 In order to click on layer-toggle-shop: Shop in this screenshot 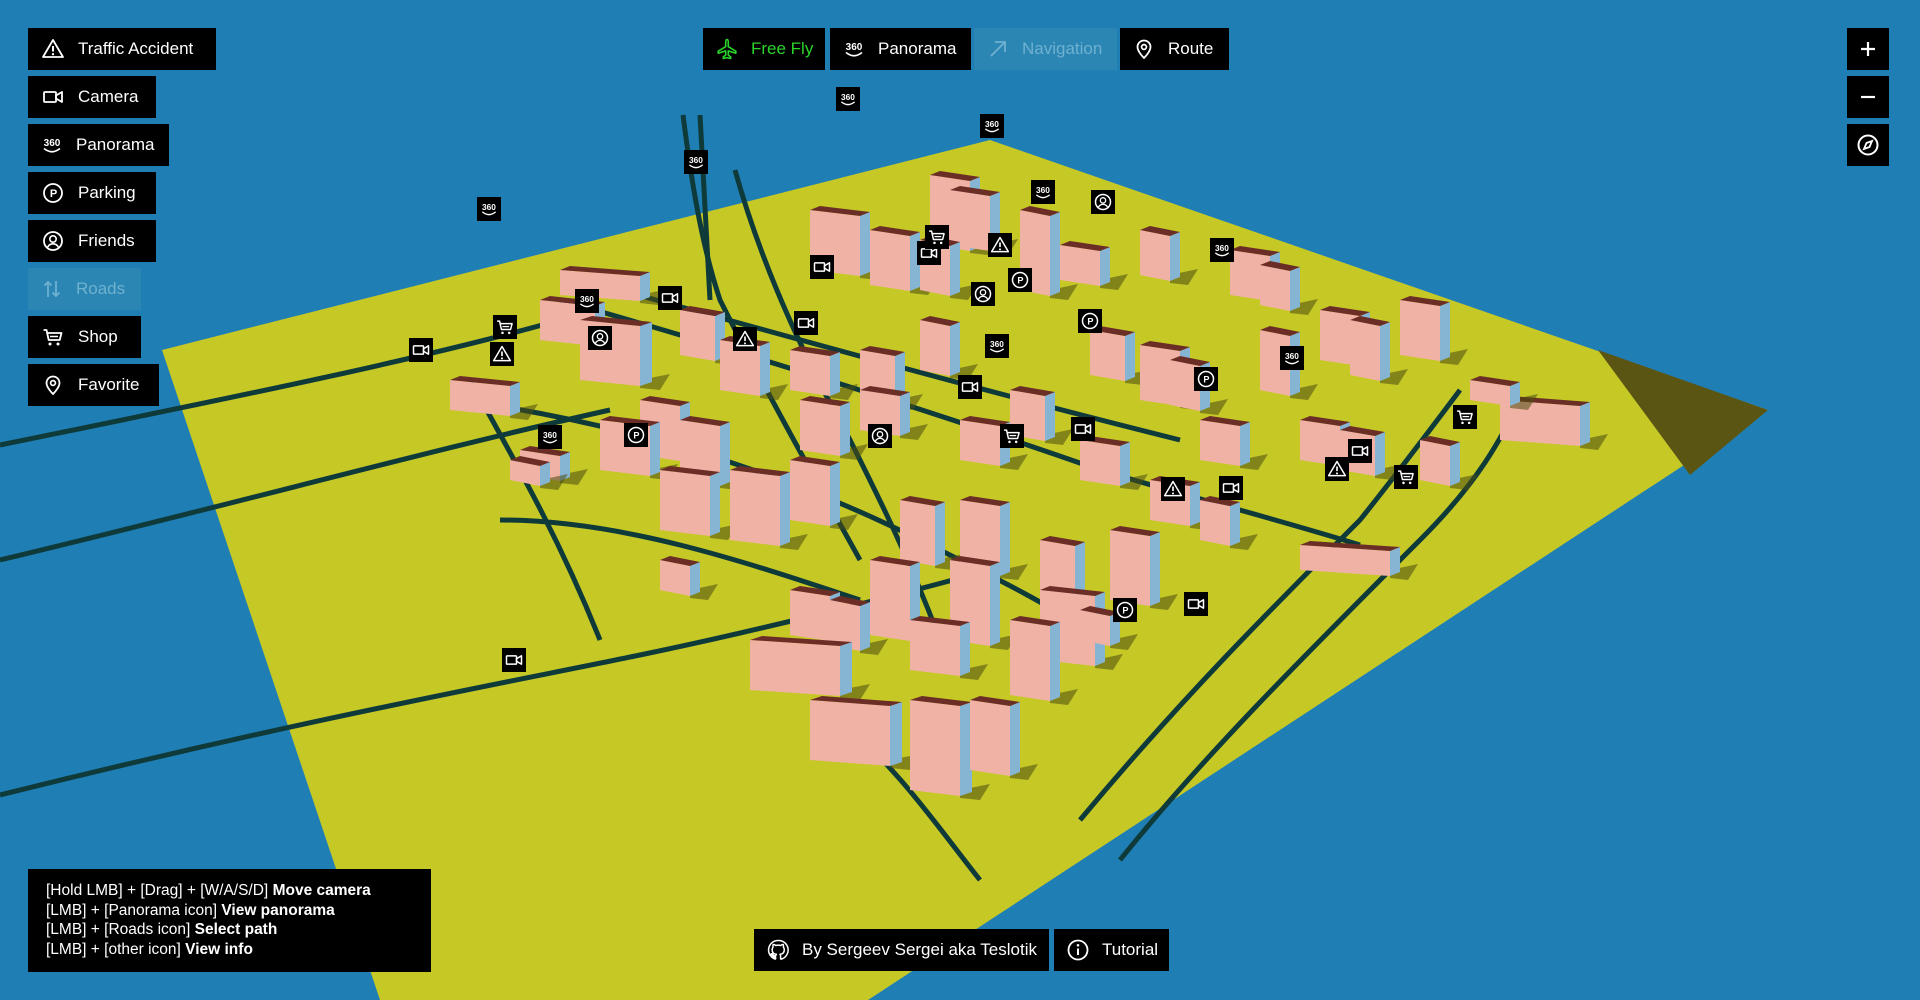, I will do `click(84, 337)`.